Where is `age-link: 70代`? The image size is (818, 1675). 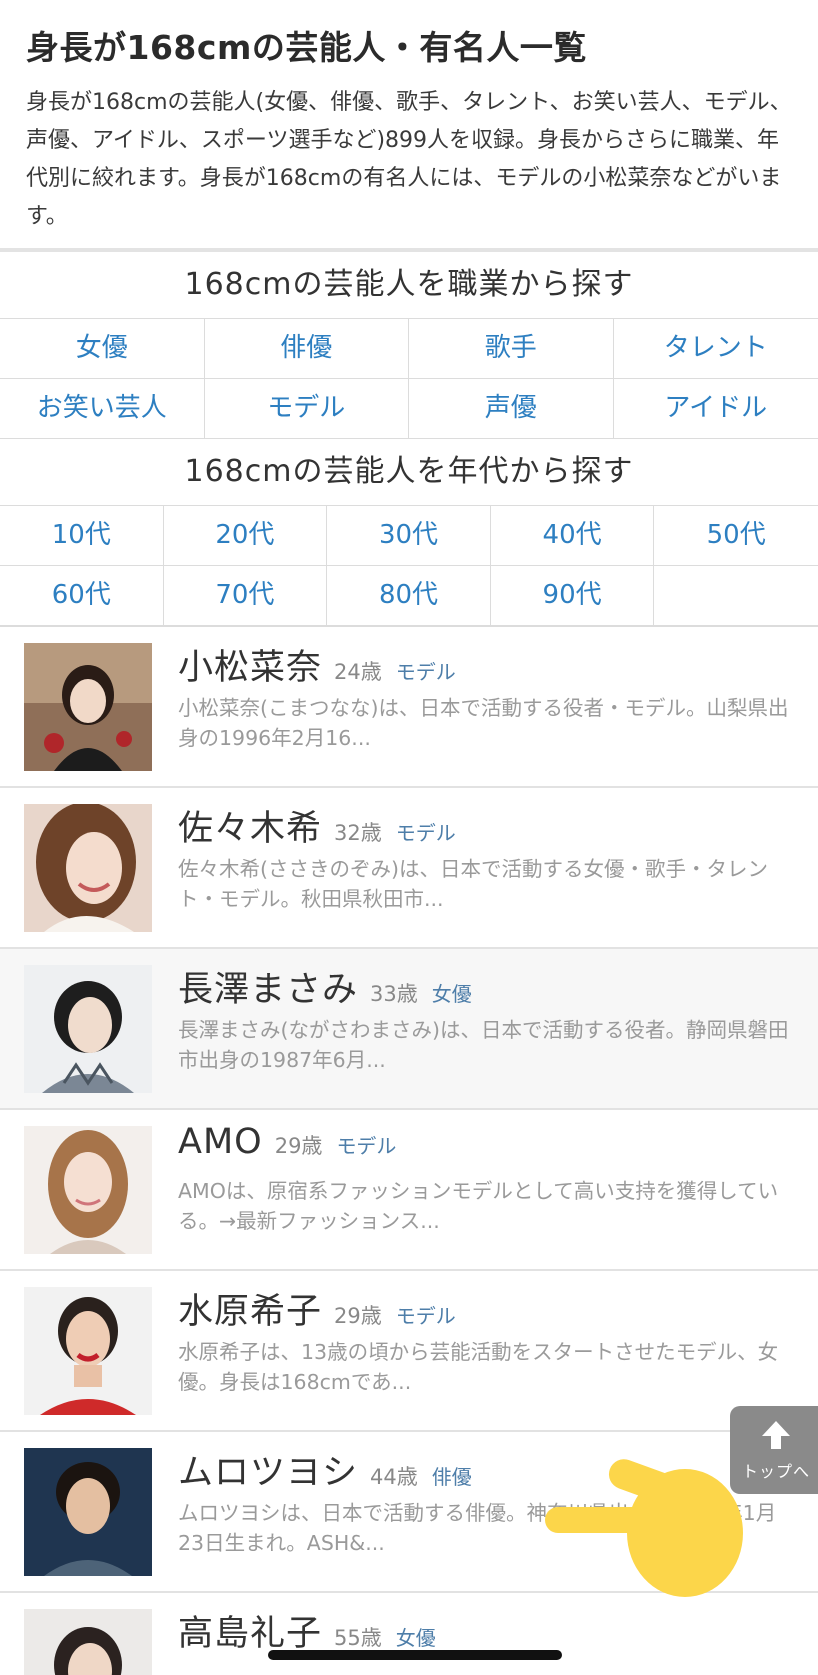 age-link: 70代 is located at coordinates (246, 595).